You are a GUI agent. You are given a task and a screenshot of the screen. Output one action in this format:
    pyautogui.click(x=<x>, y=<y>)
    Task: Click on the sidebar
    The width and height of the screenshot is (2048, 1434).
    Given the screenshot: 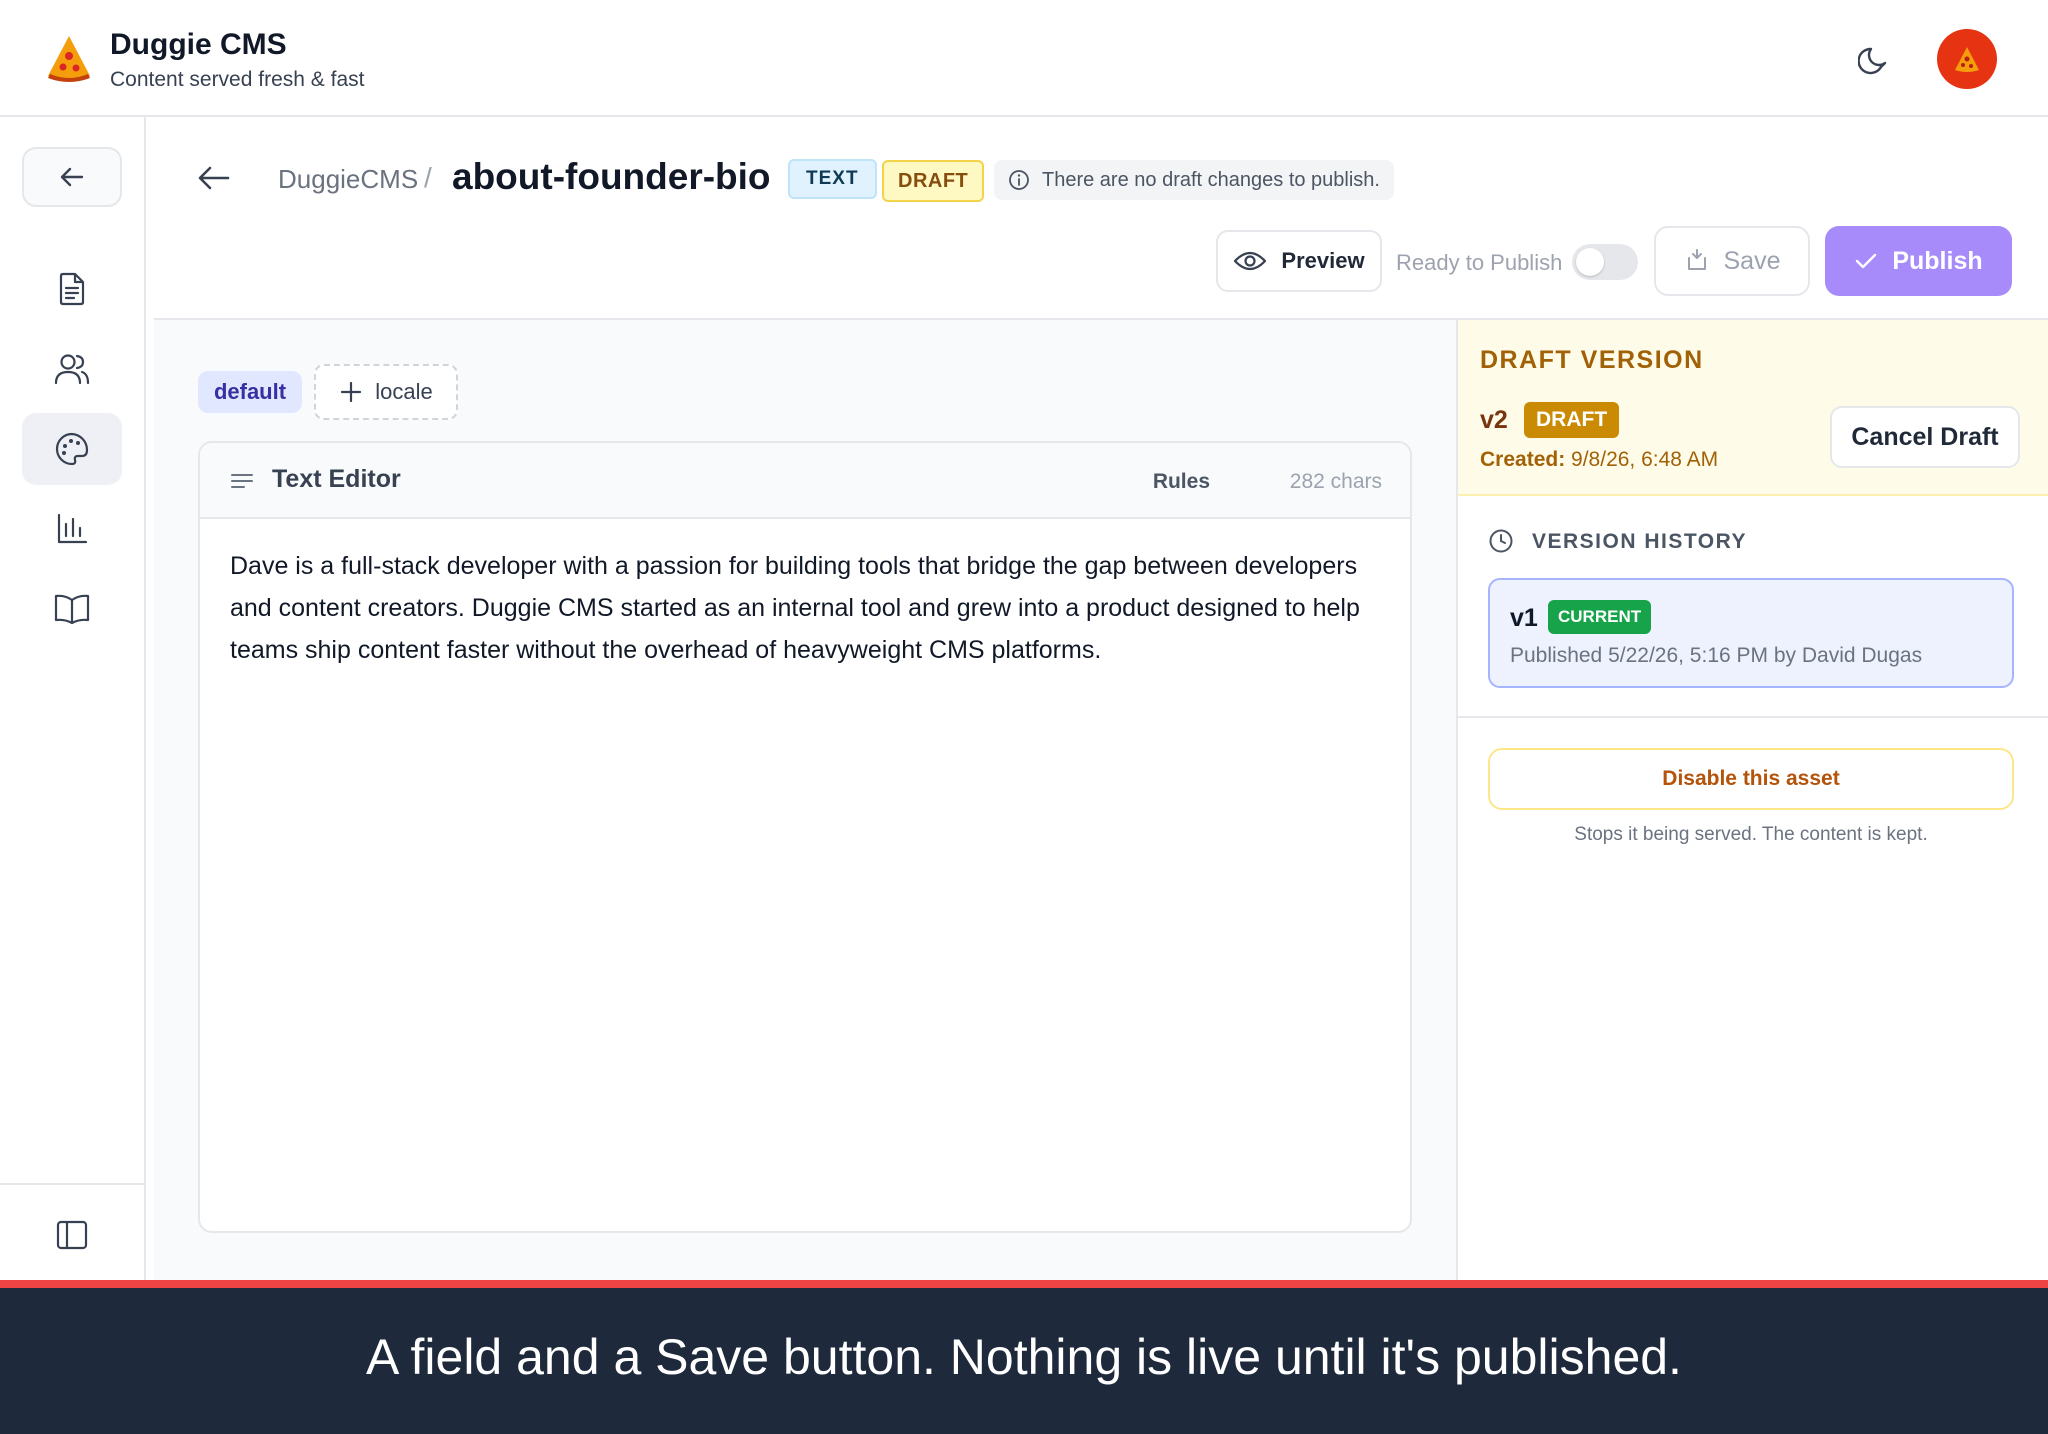 What is the action you would take?
    pyautogui.click(x=73, y=700)
    